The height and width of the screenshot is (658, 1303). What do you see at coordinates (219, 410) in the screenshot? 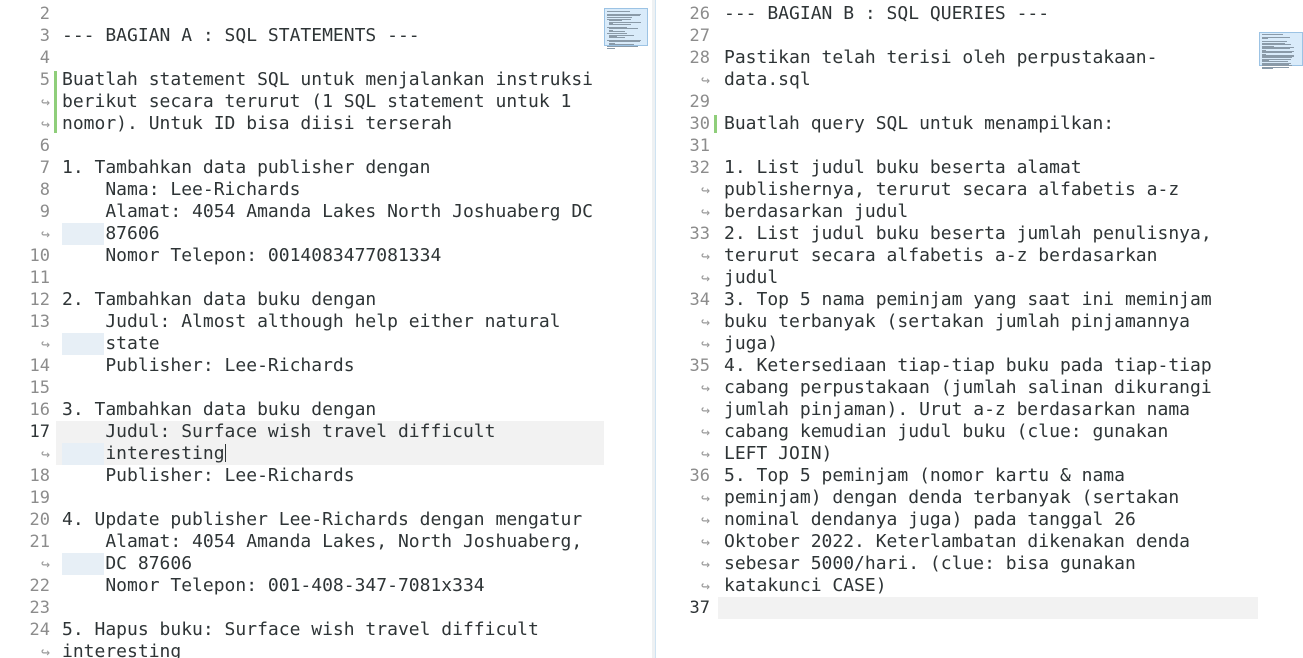
I see `code-line: 3. Tambahkan data buku dengan` at bounding box center [219, 410].